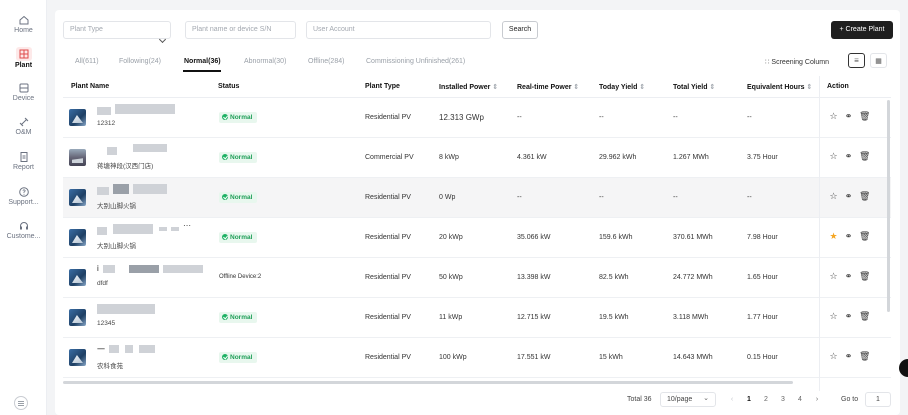 The width and height of the screenshot is (908, 415). I want to click on sidebar-item-report: Report, so click(23, 161).